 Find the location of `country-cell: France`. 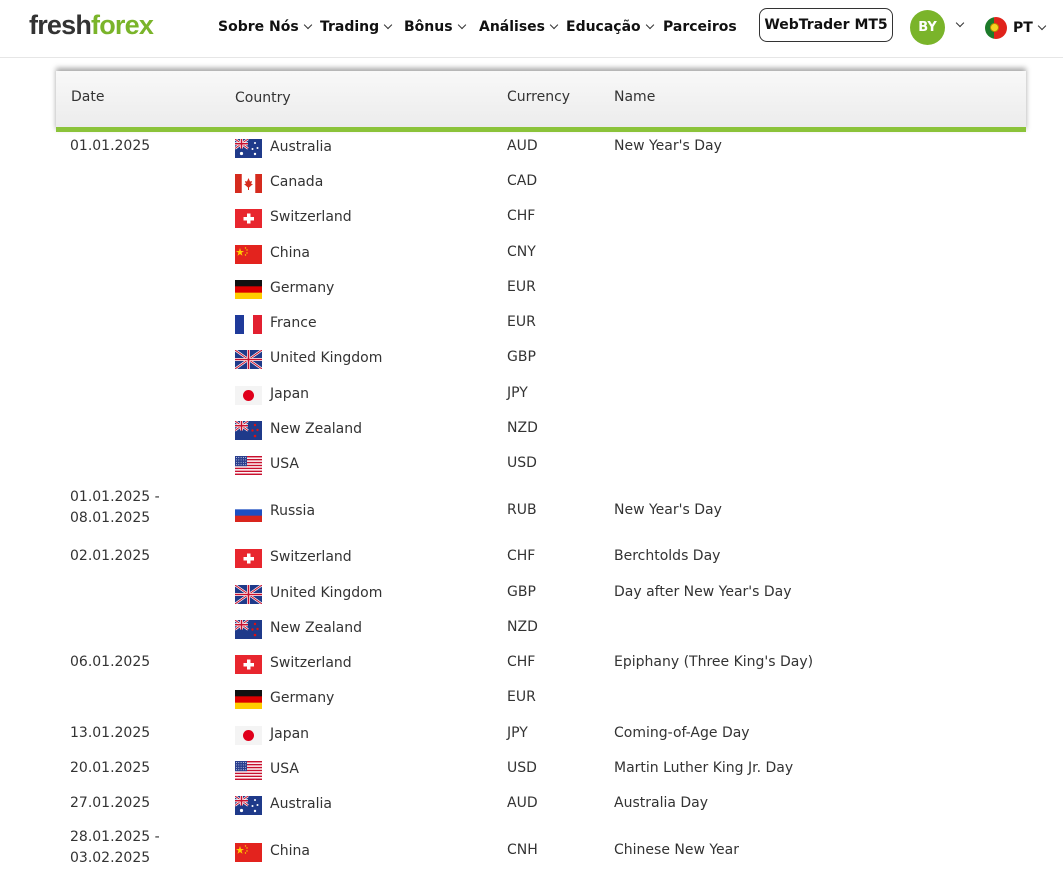

country-cell: France is located at coordinates (293, 323).